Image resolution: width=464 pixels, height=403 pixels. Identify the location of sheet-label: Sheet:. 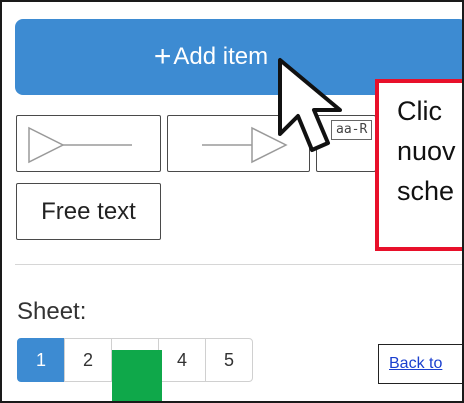
(52, 311).